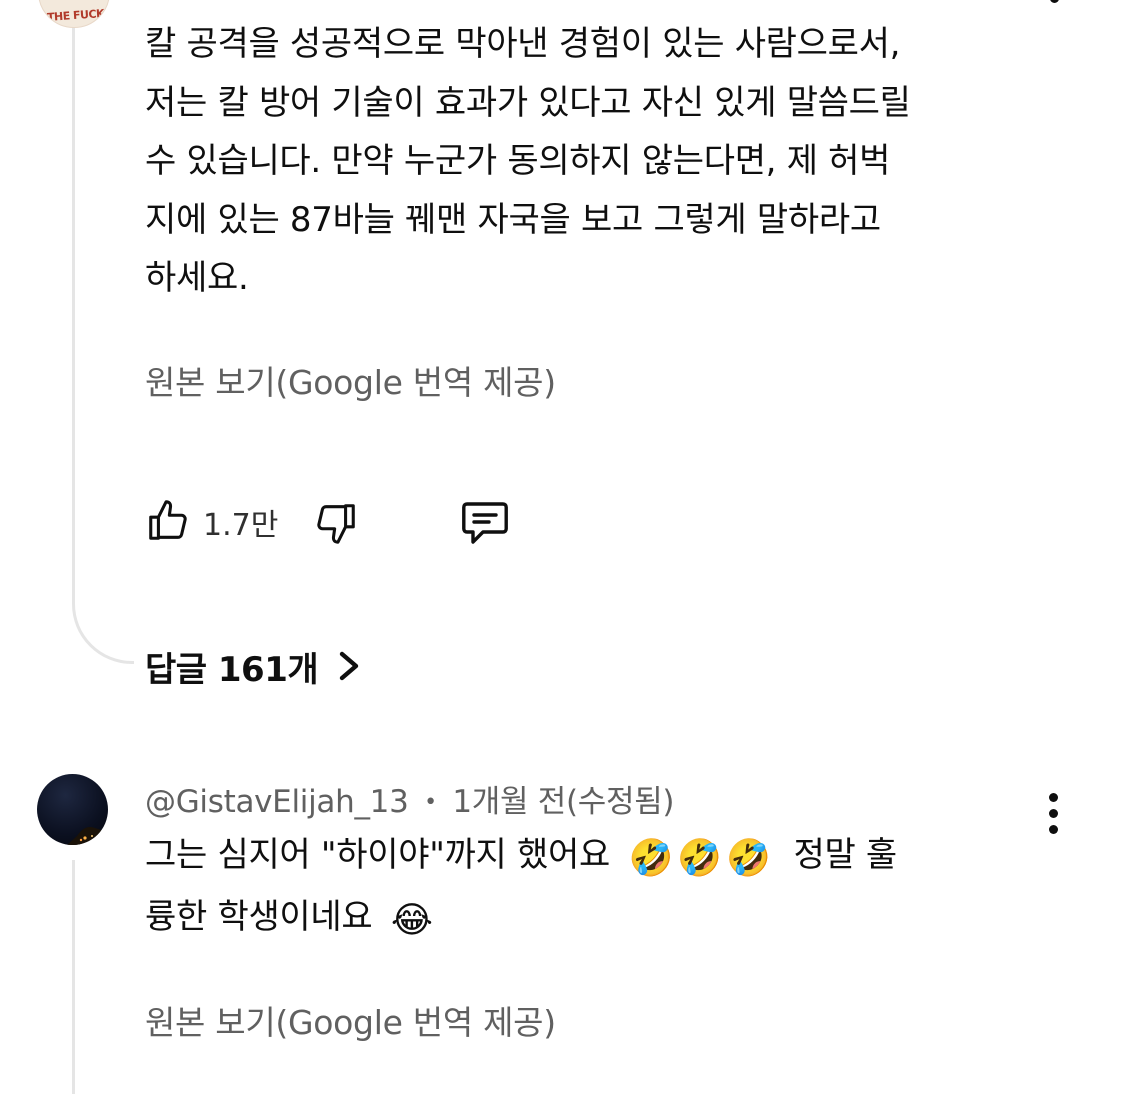 The height and width of the screenshot is (1094, 1125). What do you see at coordinates (197, 278) in the screenshot?
I see `comment-line: 하세요.` at bounding box center [197, 278].